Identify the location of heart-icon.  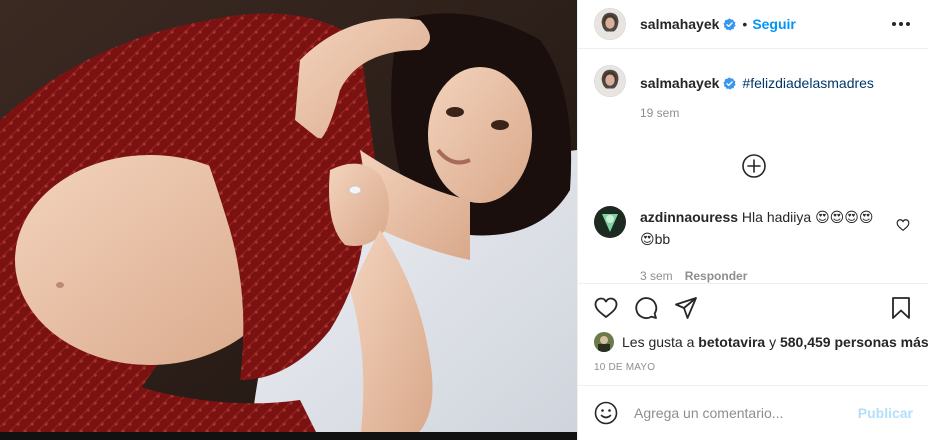
(606, 308).